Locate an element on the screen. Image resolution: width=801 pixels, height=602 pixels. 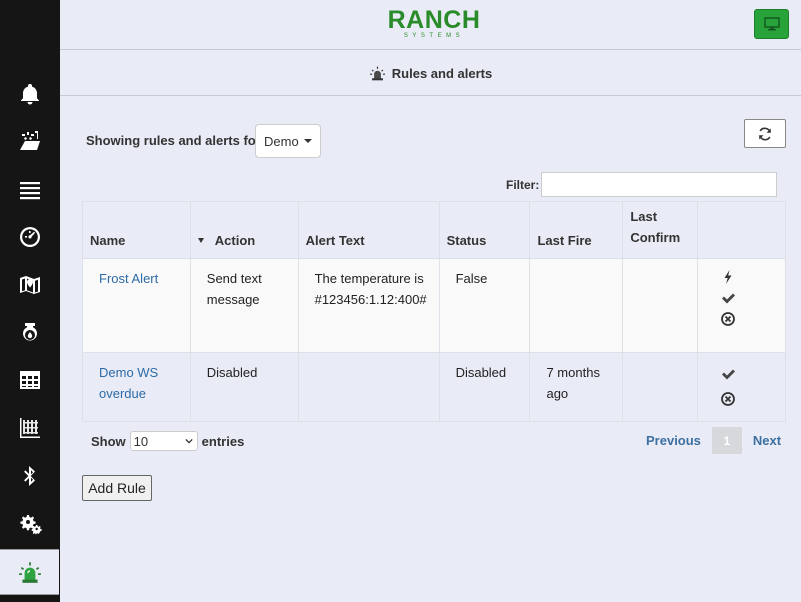
page-header: Rules and alerts is located at coordinates (430, 73).